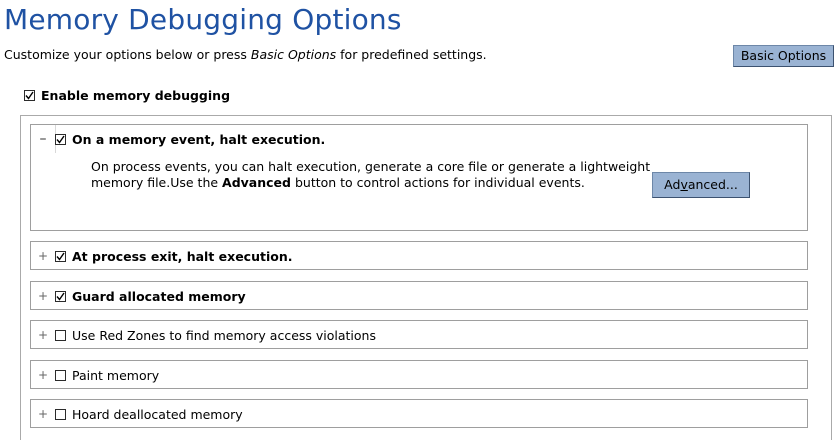 The image size is (838, 440). What do you see at coordinates (127, 54) in the screenshot?
I see `subtitle-text-pre: Customize your options below or press` at bounding box center [127, 54].